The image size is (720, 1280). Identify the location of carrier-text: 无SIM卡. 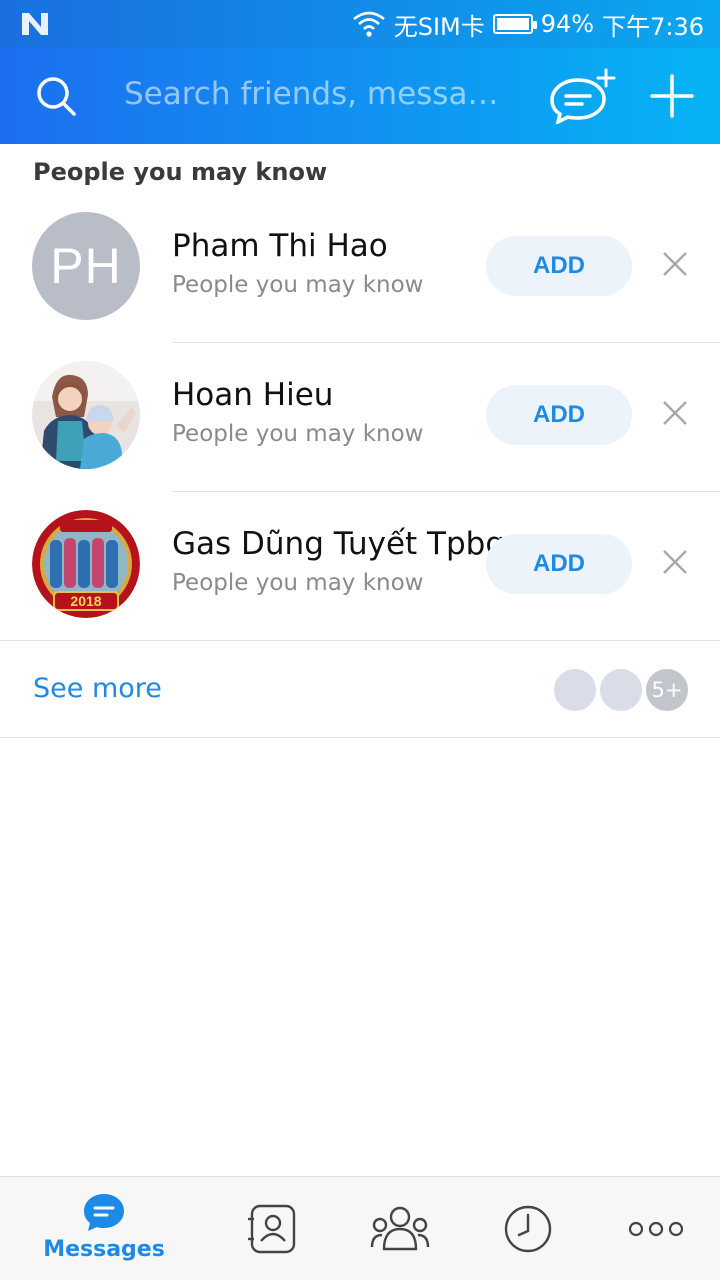
(439, 26).